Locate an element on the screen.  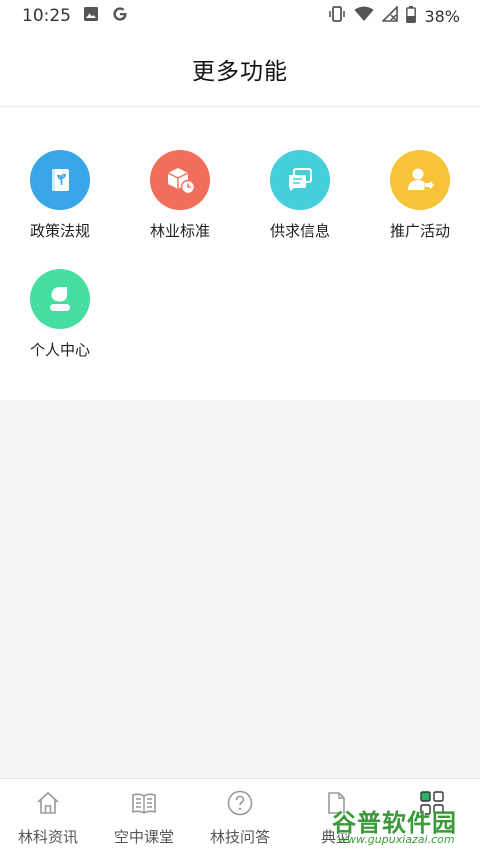
battery-percent: 38% is located at coordinates (442, 16).